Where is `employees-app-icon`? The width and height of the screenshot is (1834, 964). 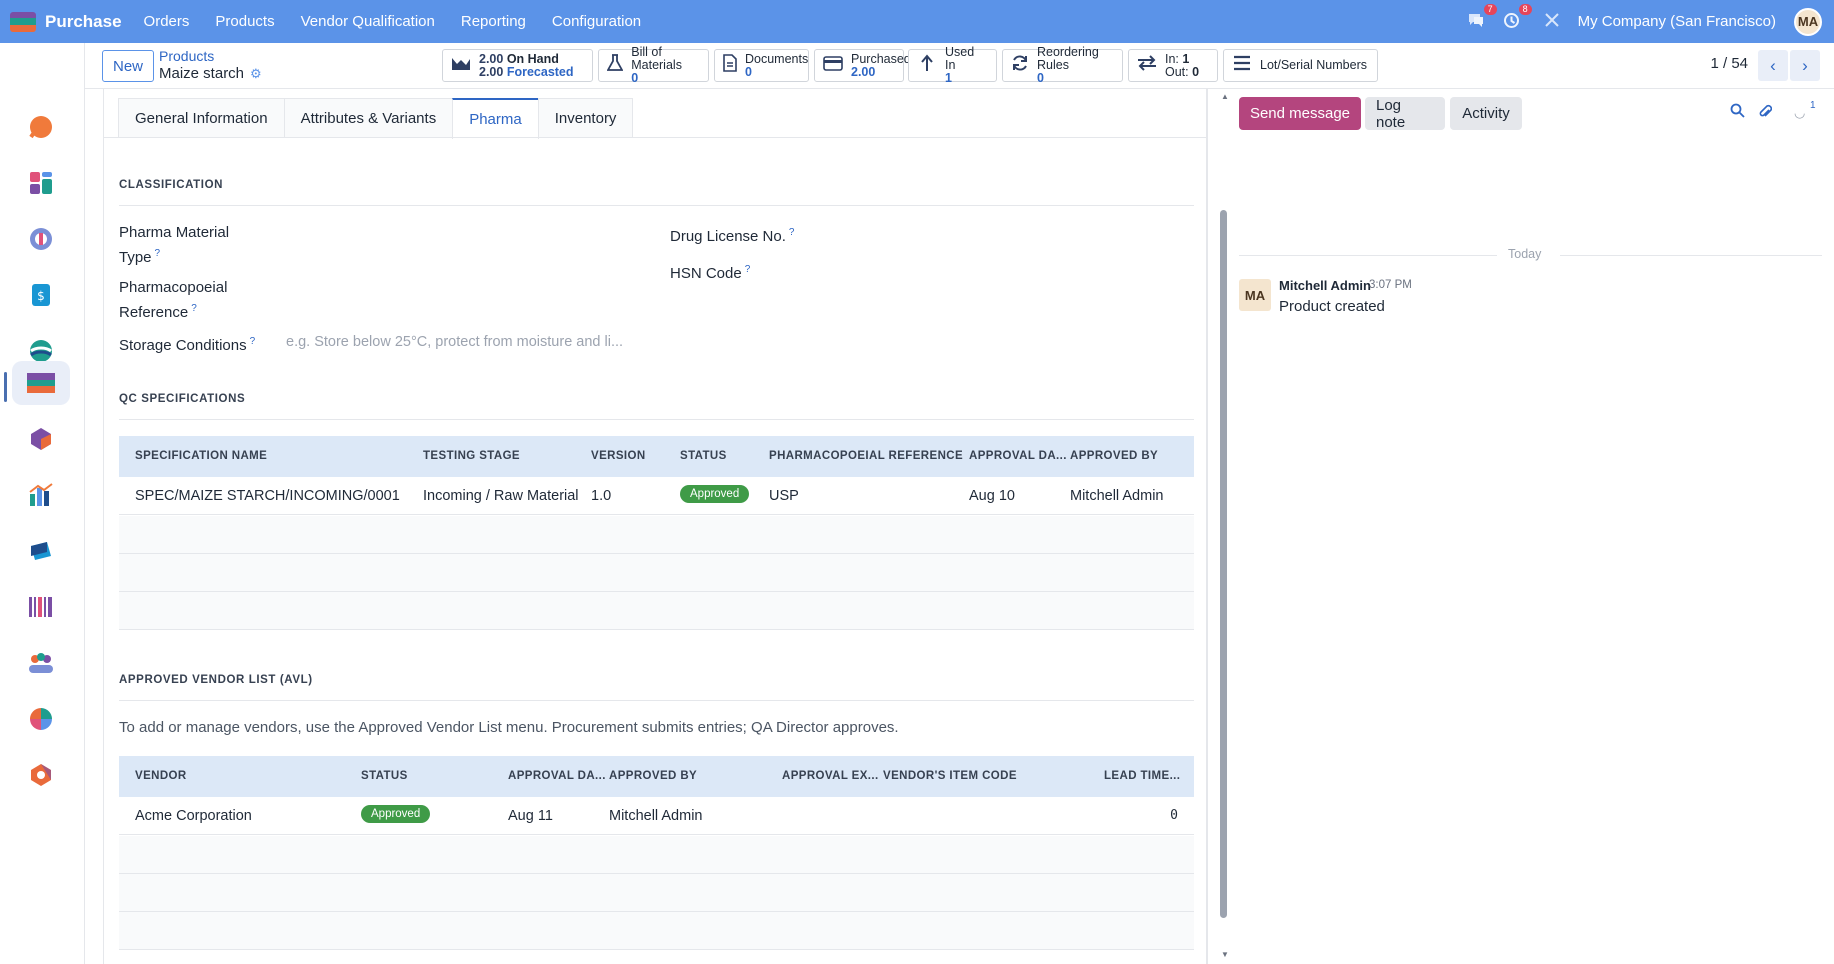
employees-app-icon is located at coordinates (41, 663).